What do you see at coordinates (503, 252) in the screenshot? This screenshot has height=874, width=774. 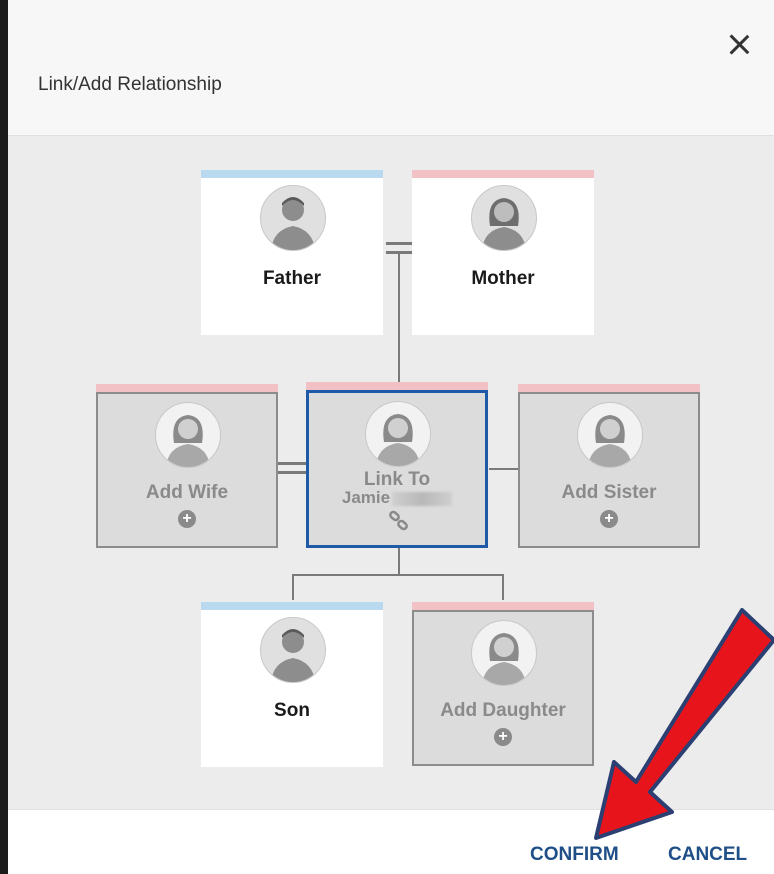 I see `mother-card: Mother` at bounding box center [503, 252].